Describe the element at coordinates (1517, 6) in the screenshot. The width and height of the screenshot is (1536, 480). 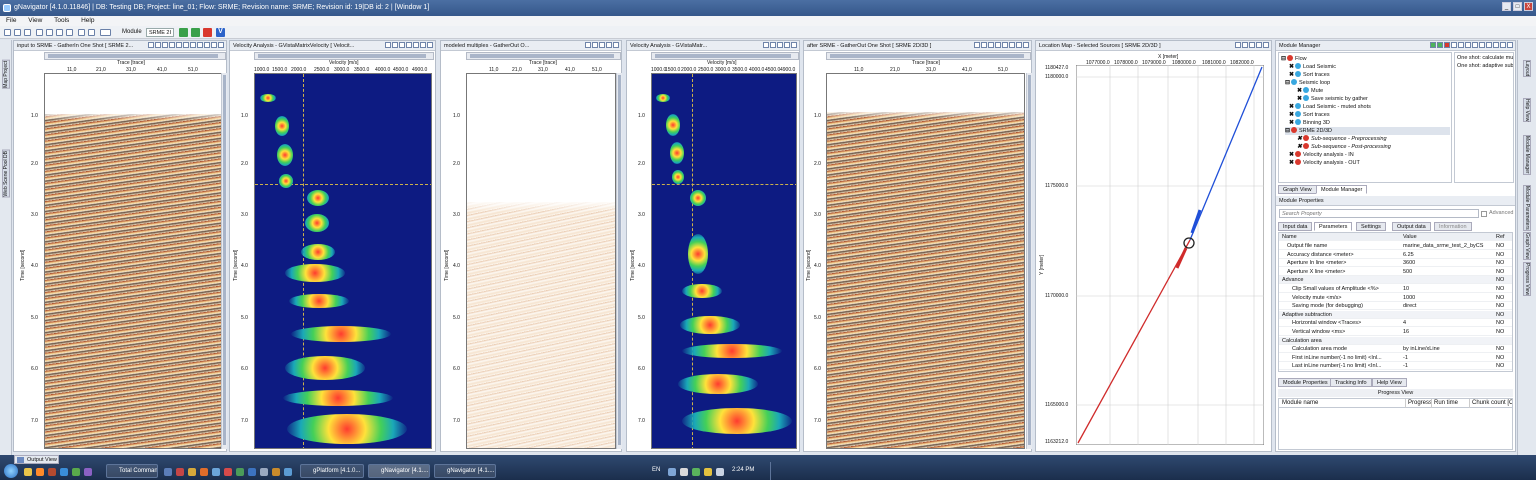
I see `maximize-button: □` at that location.